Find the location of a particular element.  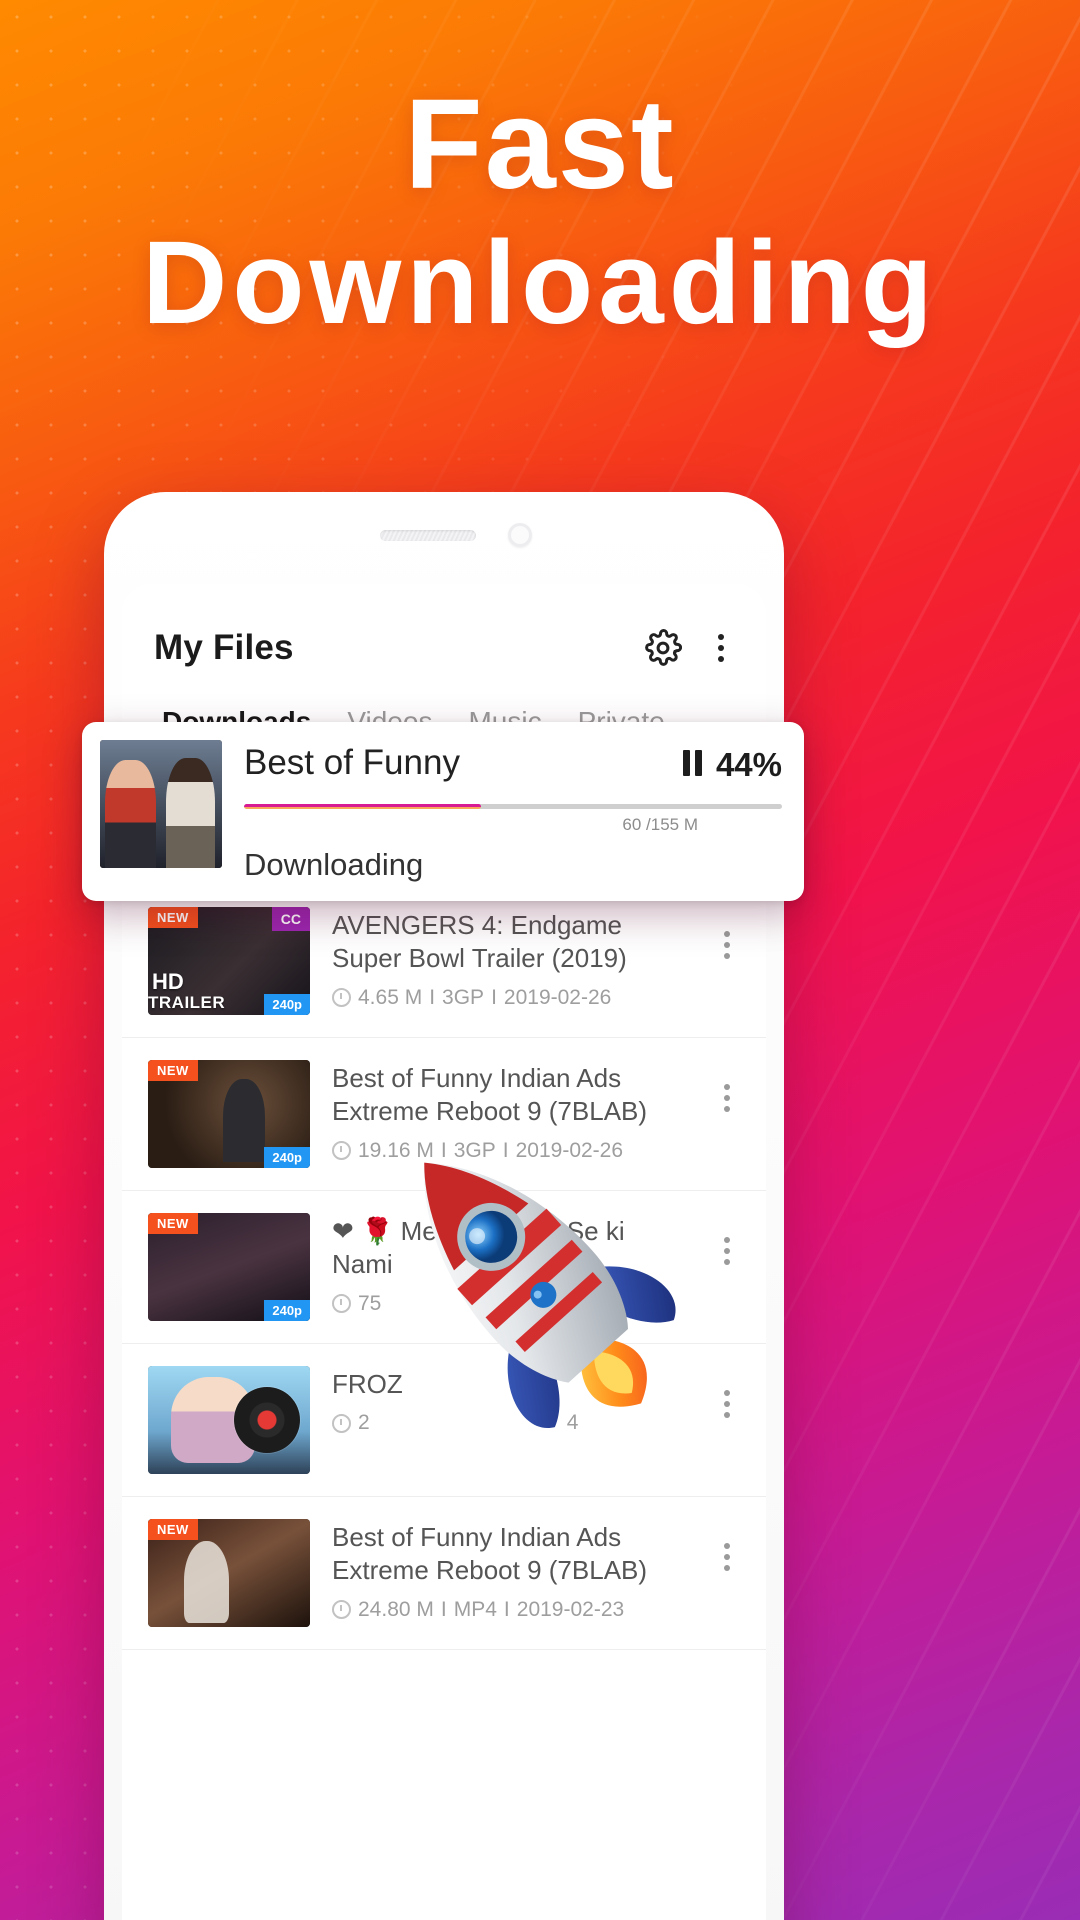

promo-headline: Fast Downloading is located at coordinates (540, 214).